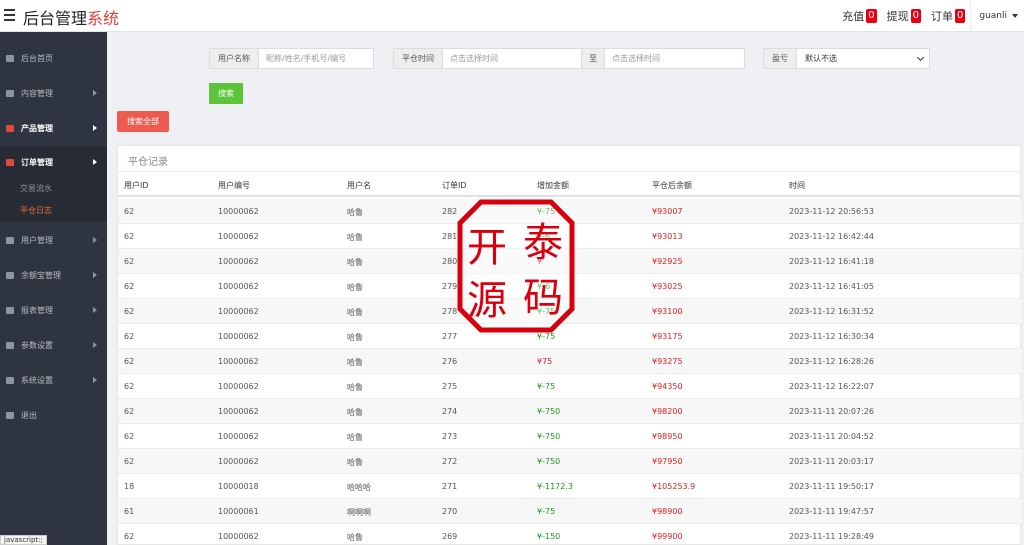 This screenshot has width=1024, height=545. I want to click on bitcoin-icon, so click(10, 128).